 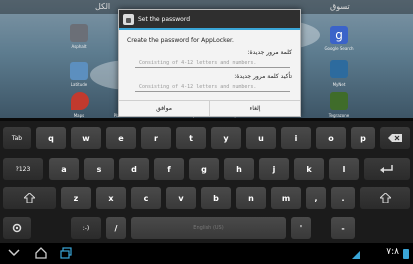 I want to click on key-n: n, so click(x=251, y=198).